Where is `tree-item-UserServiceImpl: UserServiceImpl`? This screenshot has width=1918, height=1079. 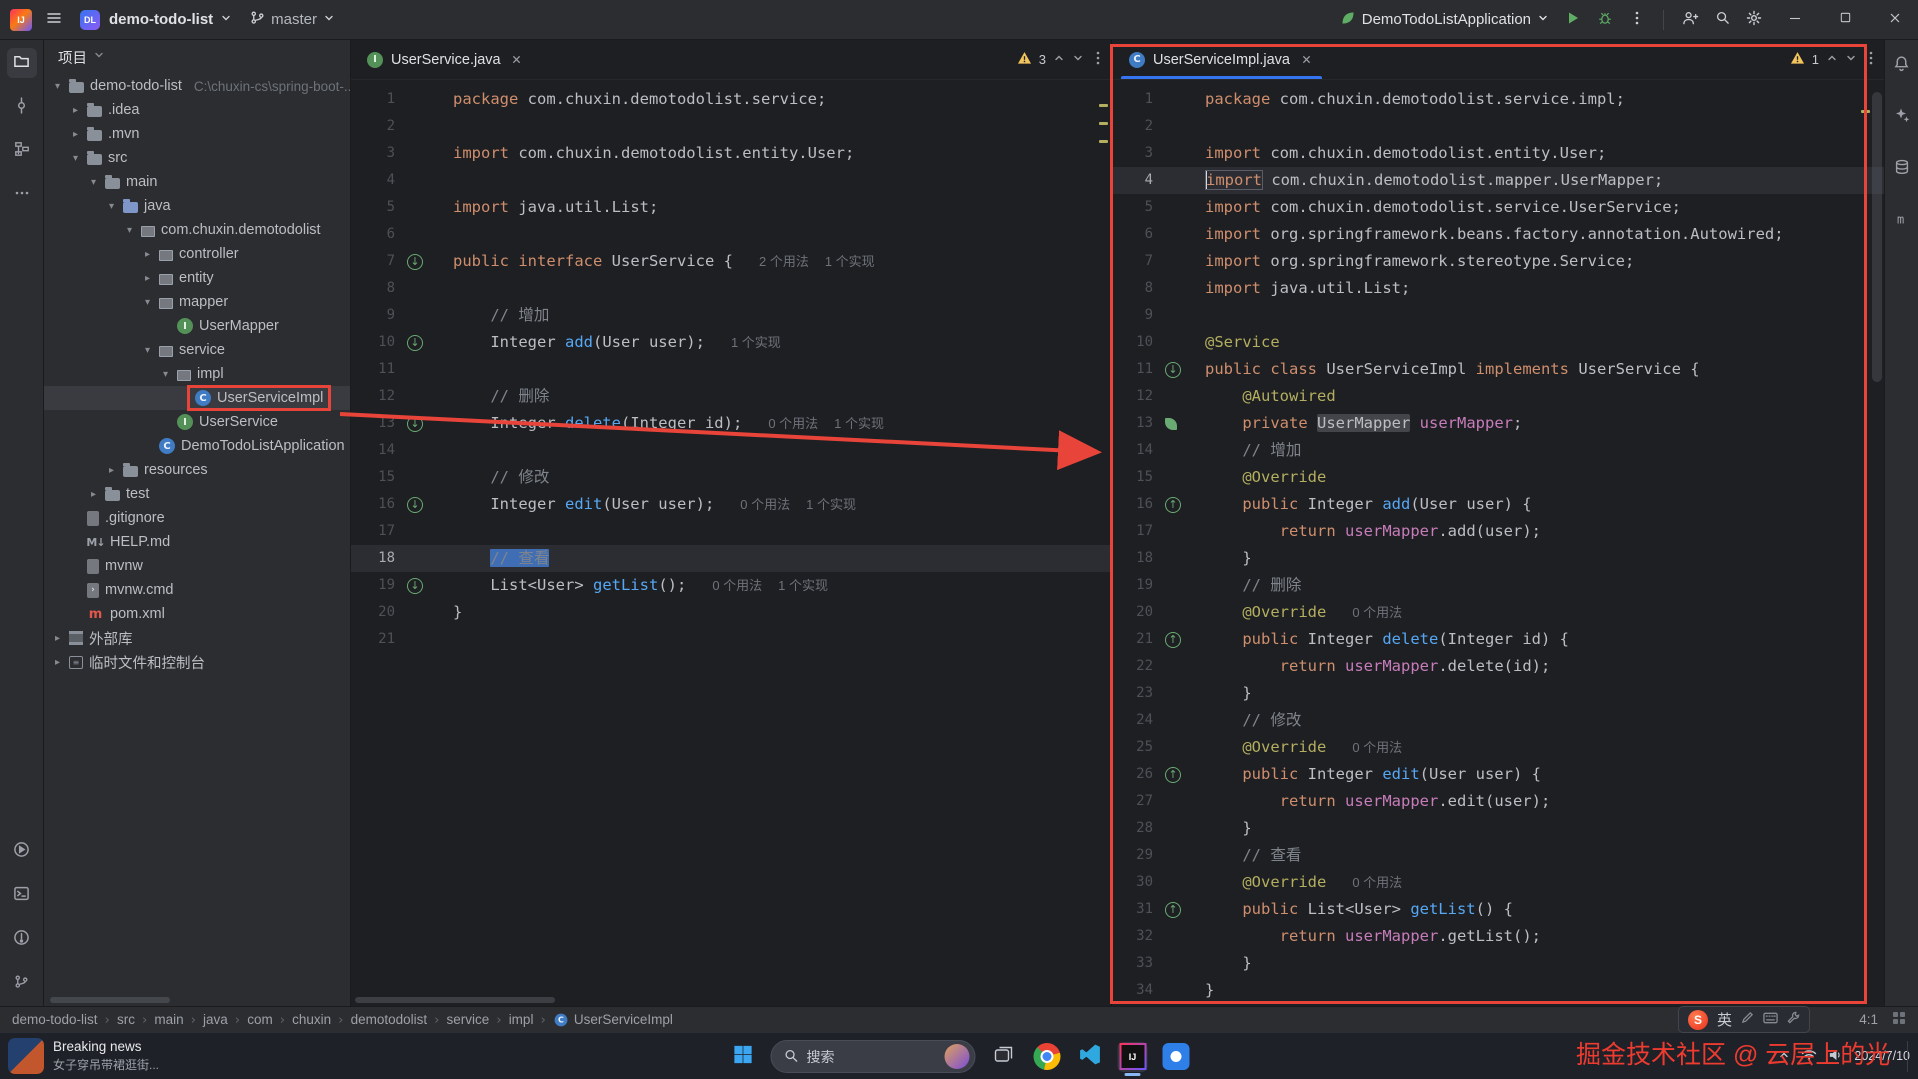 tree-item-UserServiceImpl: UserServiceImpl is located at coordinates (197, 398).